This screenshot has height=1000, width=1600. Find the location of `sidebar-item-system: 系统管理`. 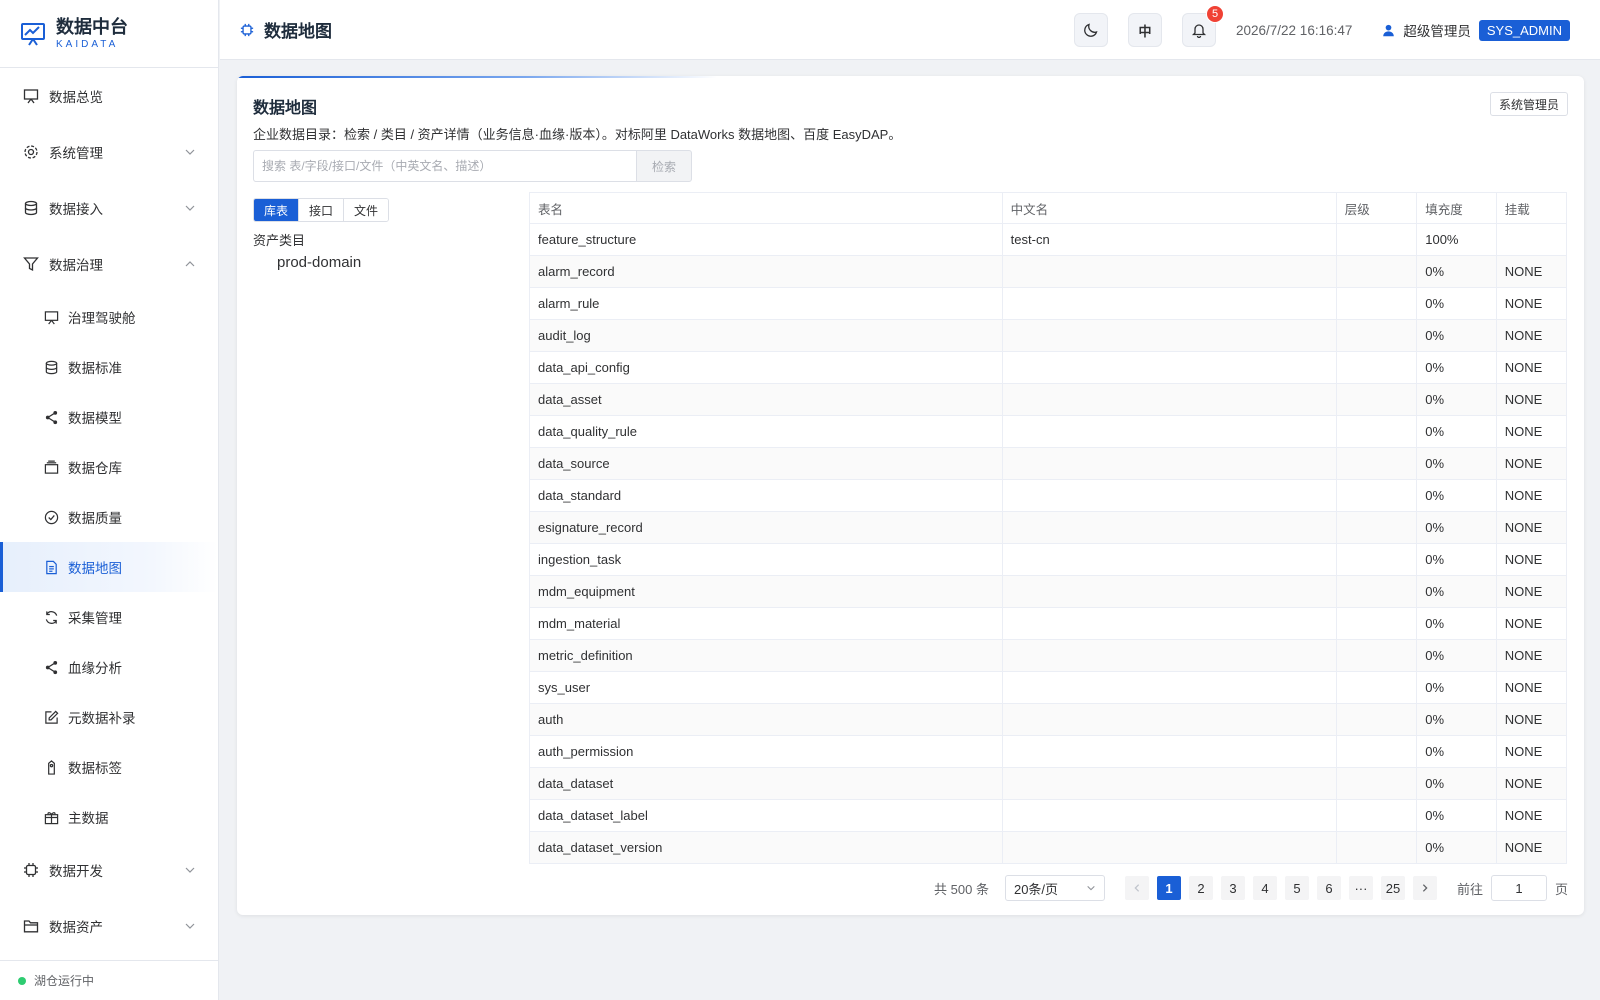

sidebar-item-system: 系统管理 is located at coordinates (109, 152).